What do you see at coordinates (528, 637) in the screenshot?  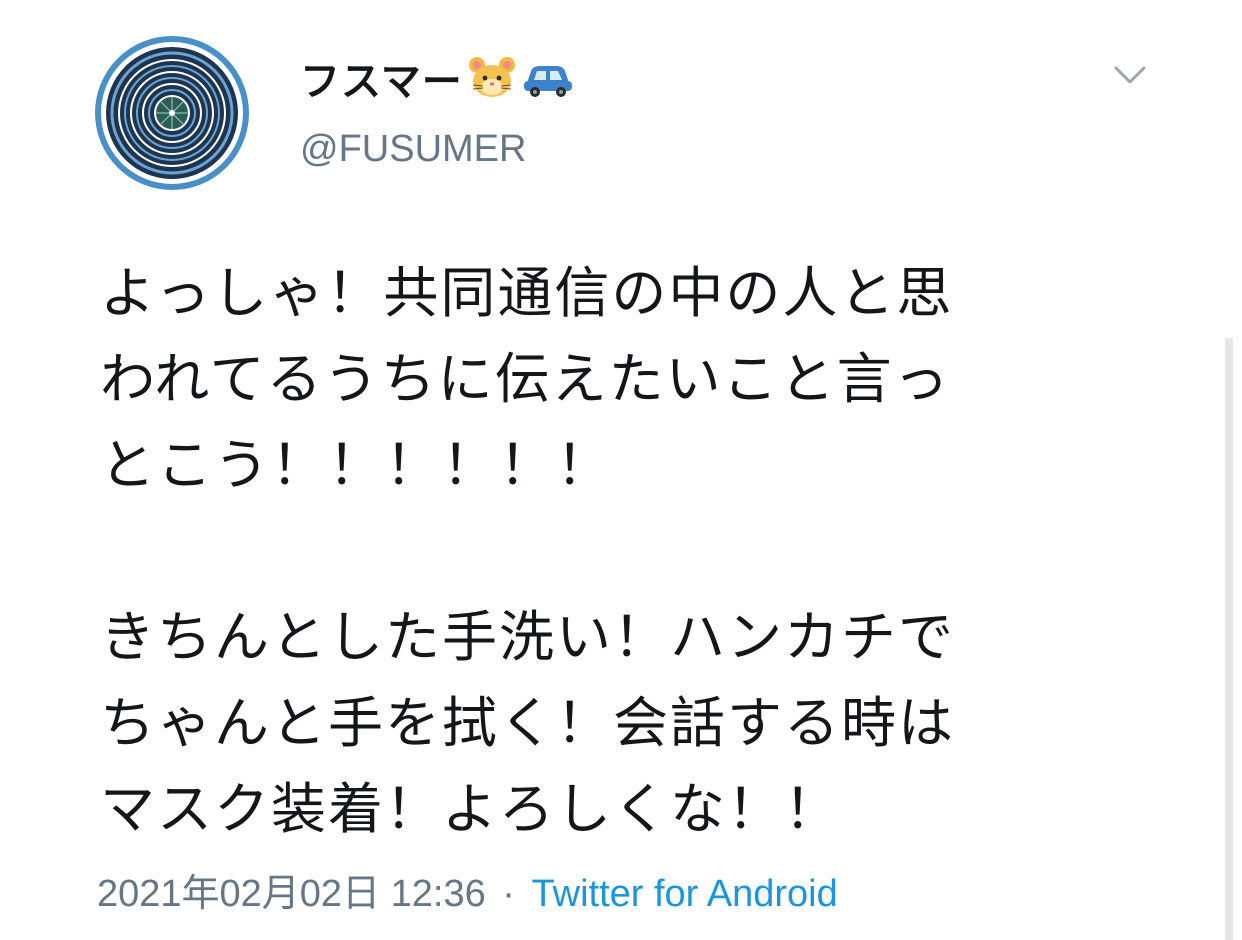 I see `tweet-line: きちんとした手洗い！ハンカチで` at bounding box center [528, 637].